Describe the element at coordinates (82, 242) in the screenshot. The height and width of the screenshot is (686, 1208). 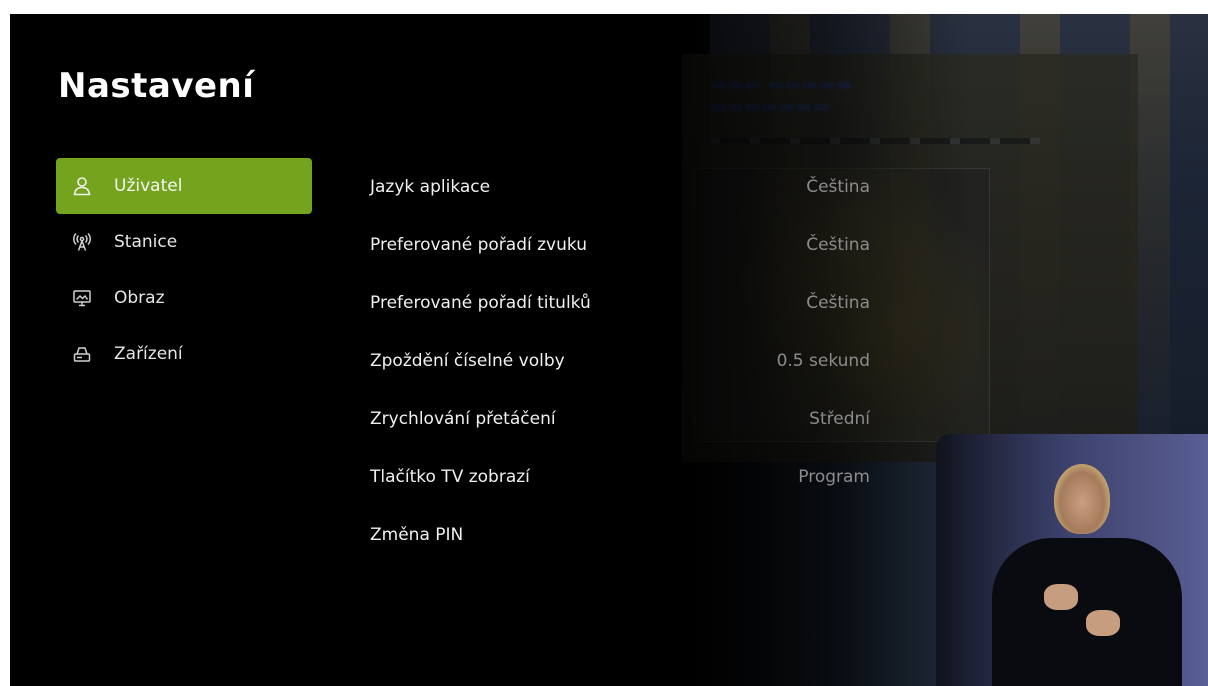
I see `antenna-icon` at that location.